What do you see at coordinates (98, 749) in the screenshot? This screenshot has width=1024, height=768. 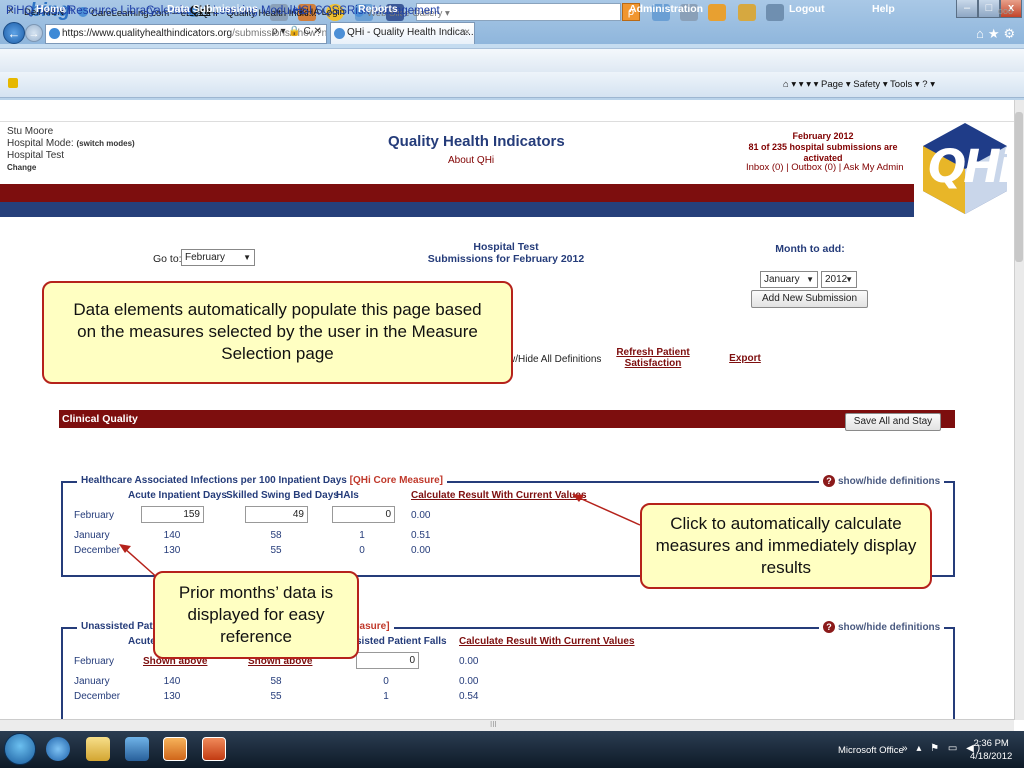 I see `file-explorer-icon` at bounding box center [98, 749].